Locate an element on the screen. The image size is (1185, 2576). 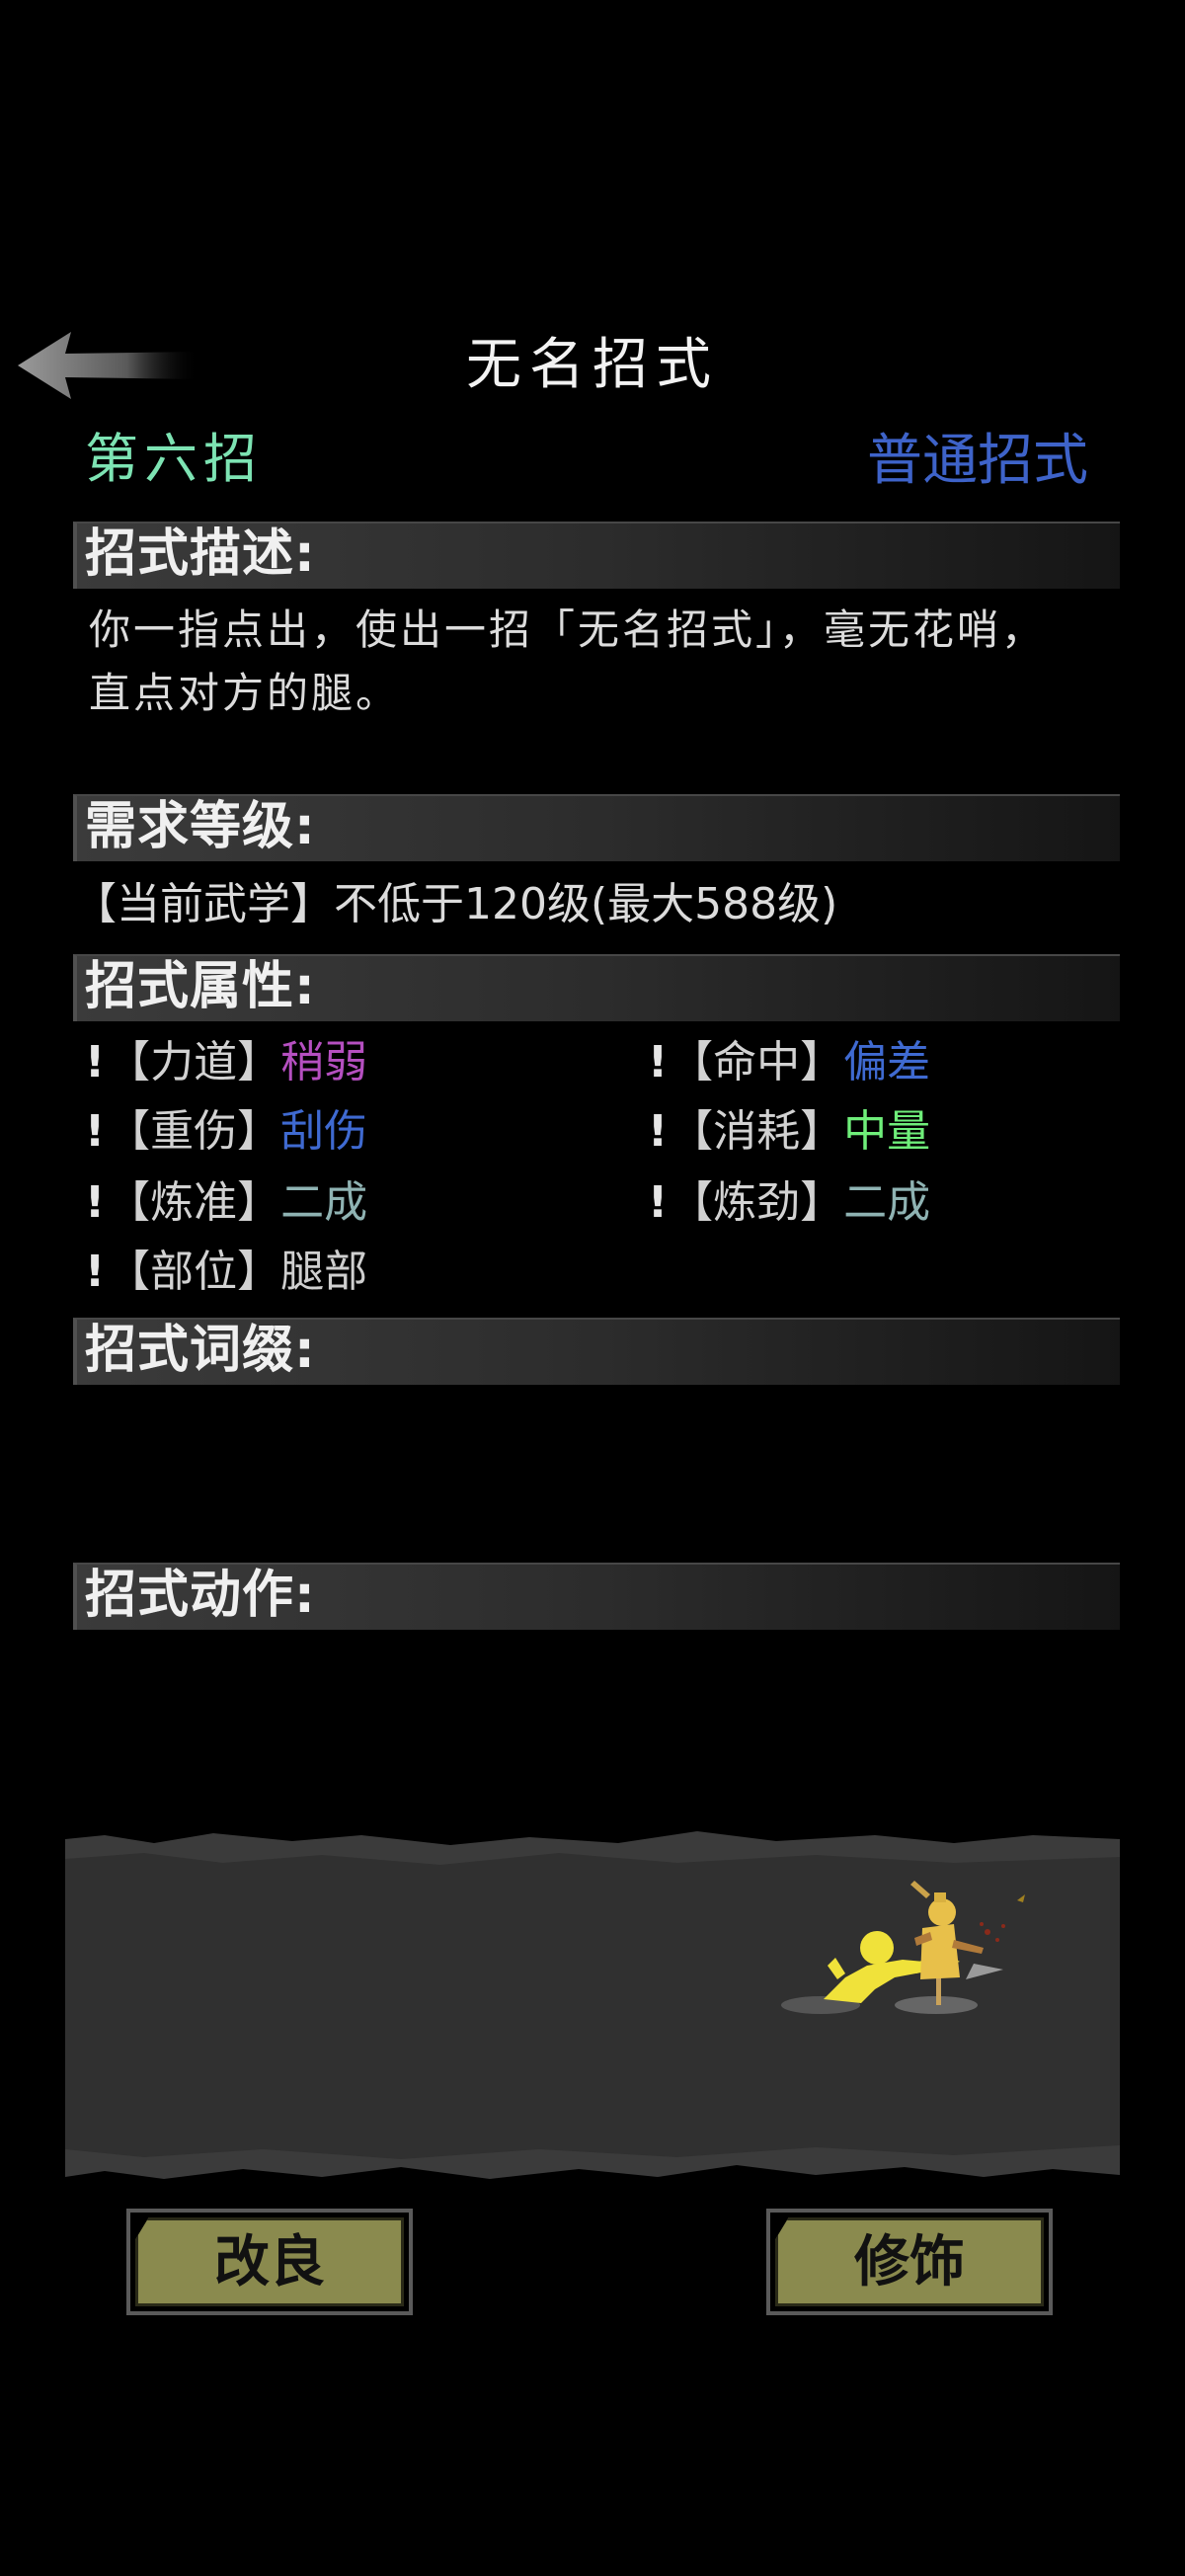
attr-item: !【消耗】中量 is located at coordinates (789, 1132).